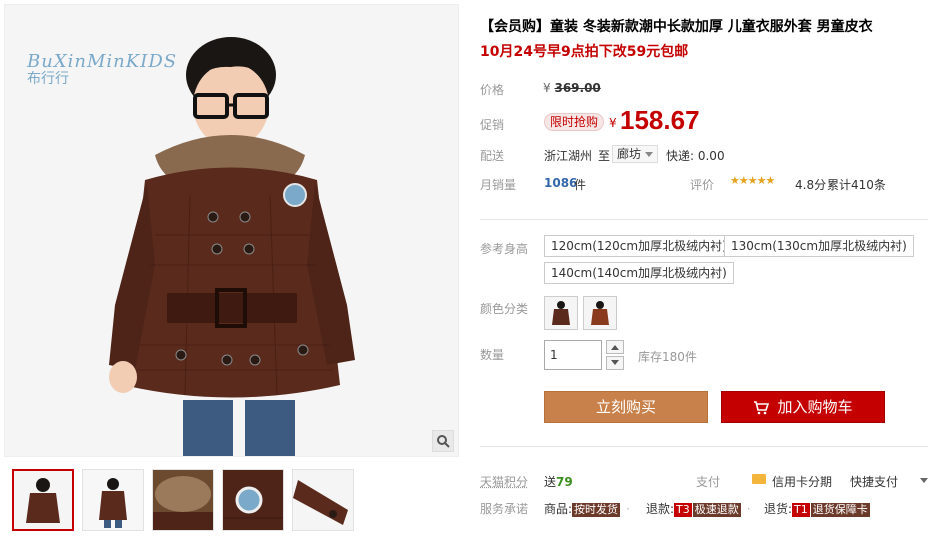 This screenshot has height=537, width=930. I want to click on points-prefix: 送, so click(550, 482).